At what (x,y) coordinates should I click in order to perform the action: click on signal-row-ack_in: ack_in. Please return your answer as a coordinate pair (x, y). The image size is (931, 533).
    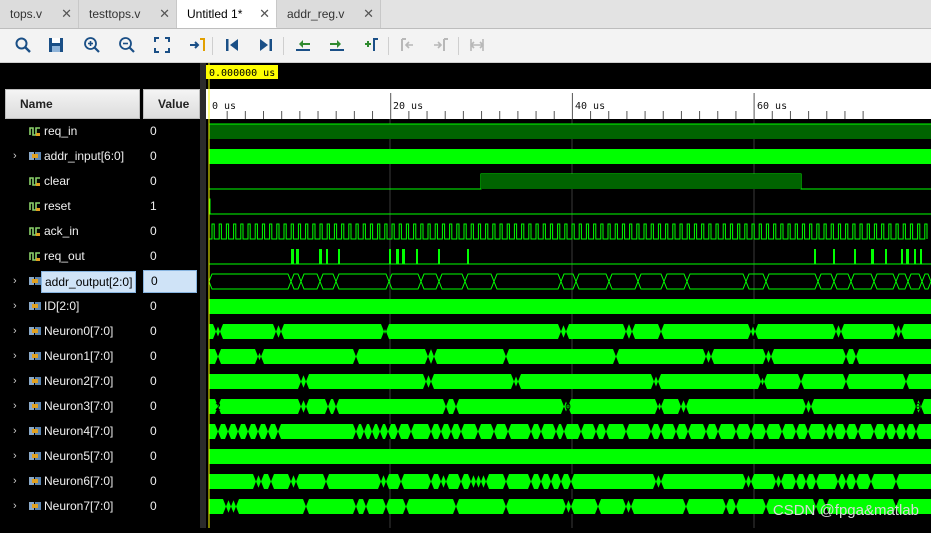
    Looking at the image, I should click on (72, 231).